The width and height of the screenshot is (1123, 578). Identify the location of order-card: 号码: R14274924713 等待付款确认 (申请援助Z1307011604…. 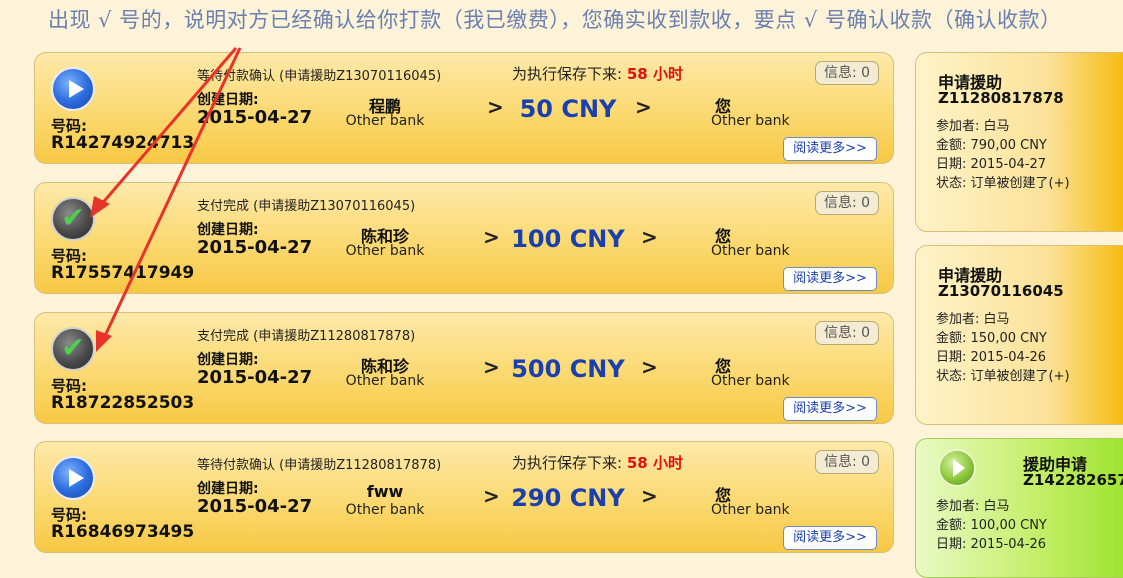
(464, 108).